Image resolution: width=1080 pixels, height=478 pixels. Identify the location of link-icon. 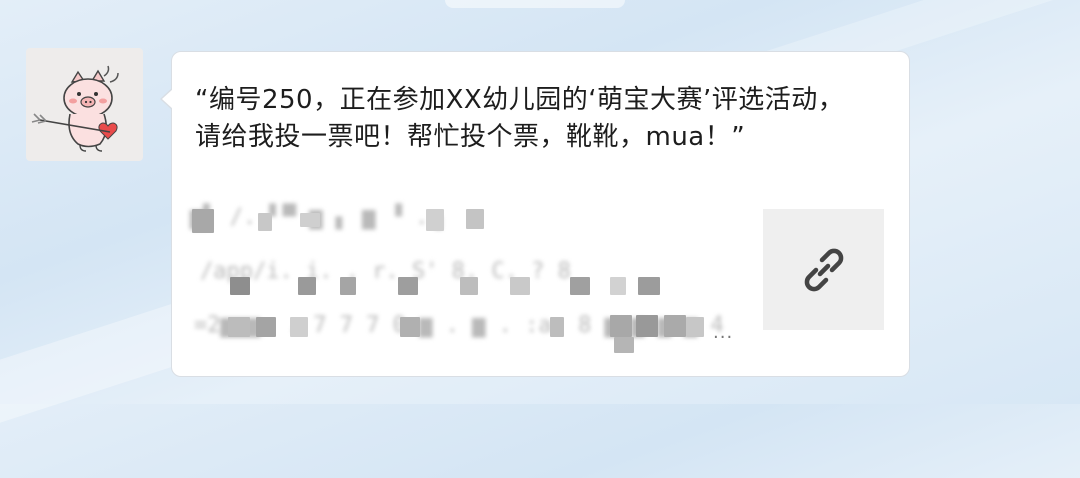
(823, 269).